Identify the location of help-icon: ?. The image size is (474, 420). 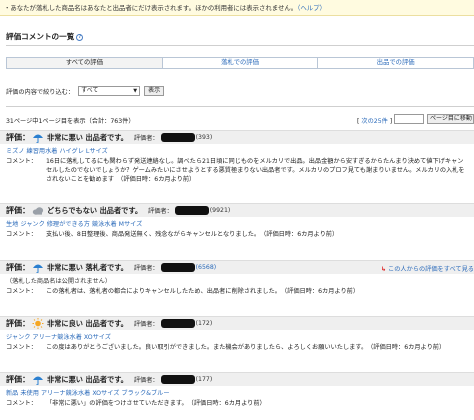
(80, 37).